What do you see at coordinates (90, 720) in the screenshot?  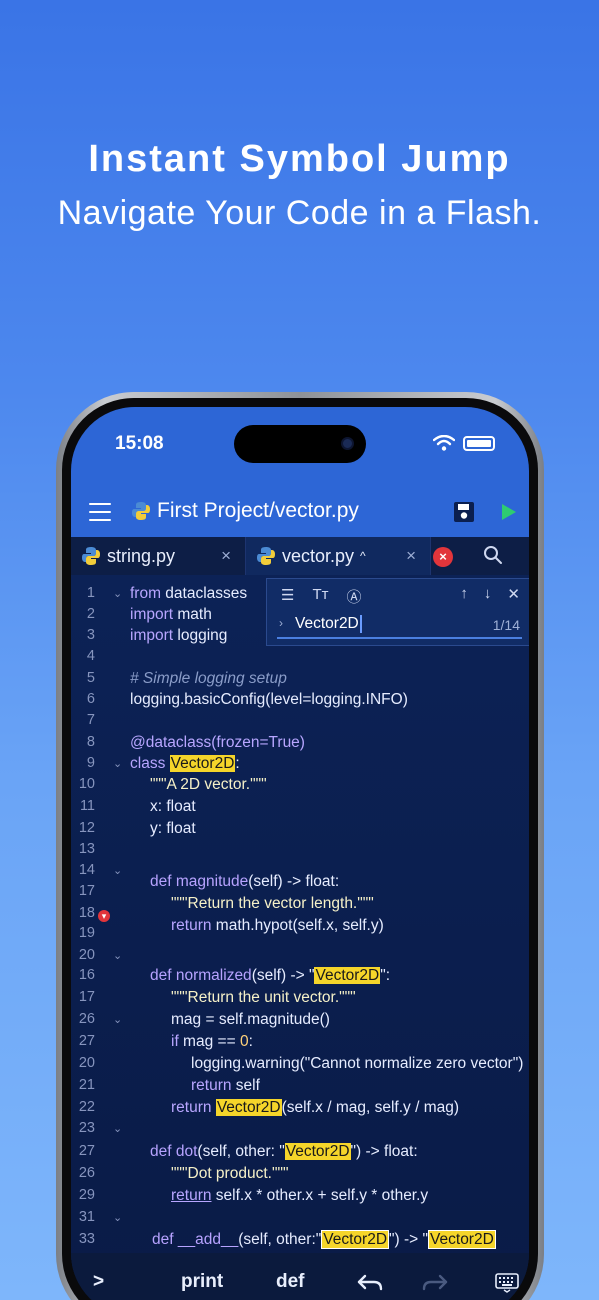 I see `line-number: 7` at bounding box center [90, 720].